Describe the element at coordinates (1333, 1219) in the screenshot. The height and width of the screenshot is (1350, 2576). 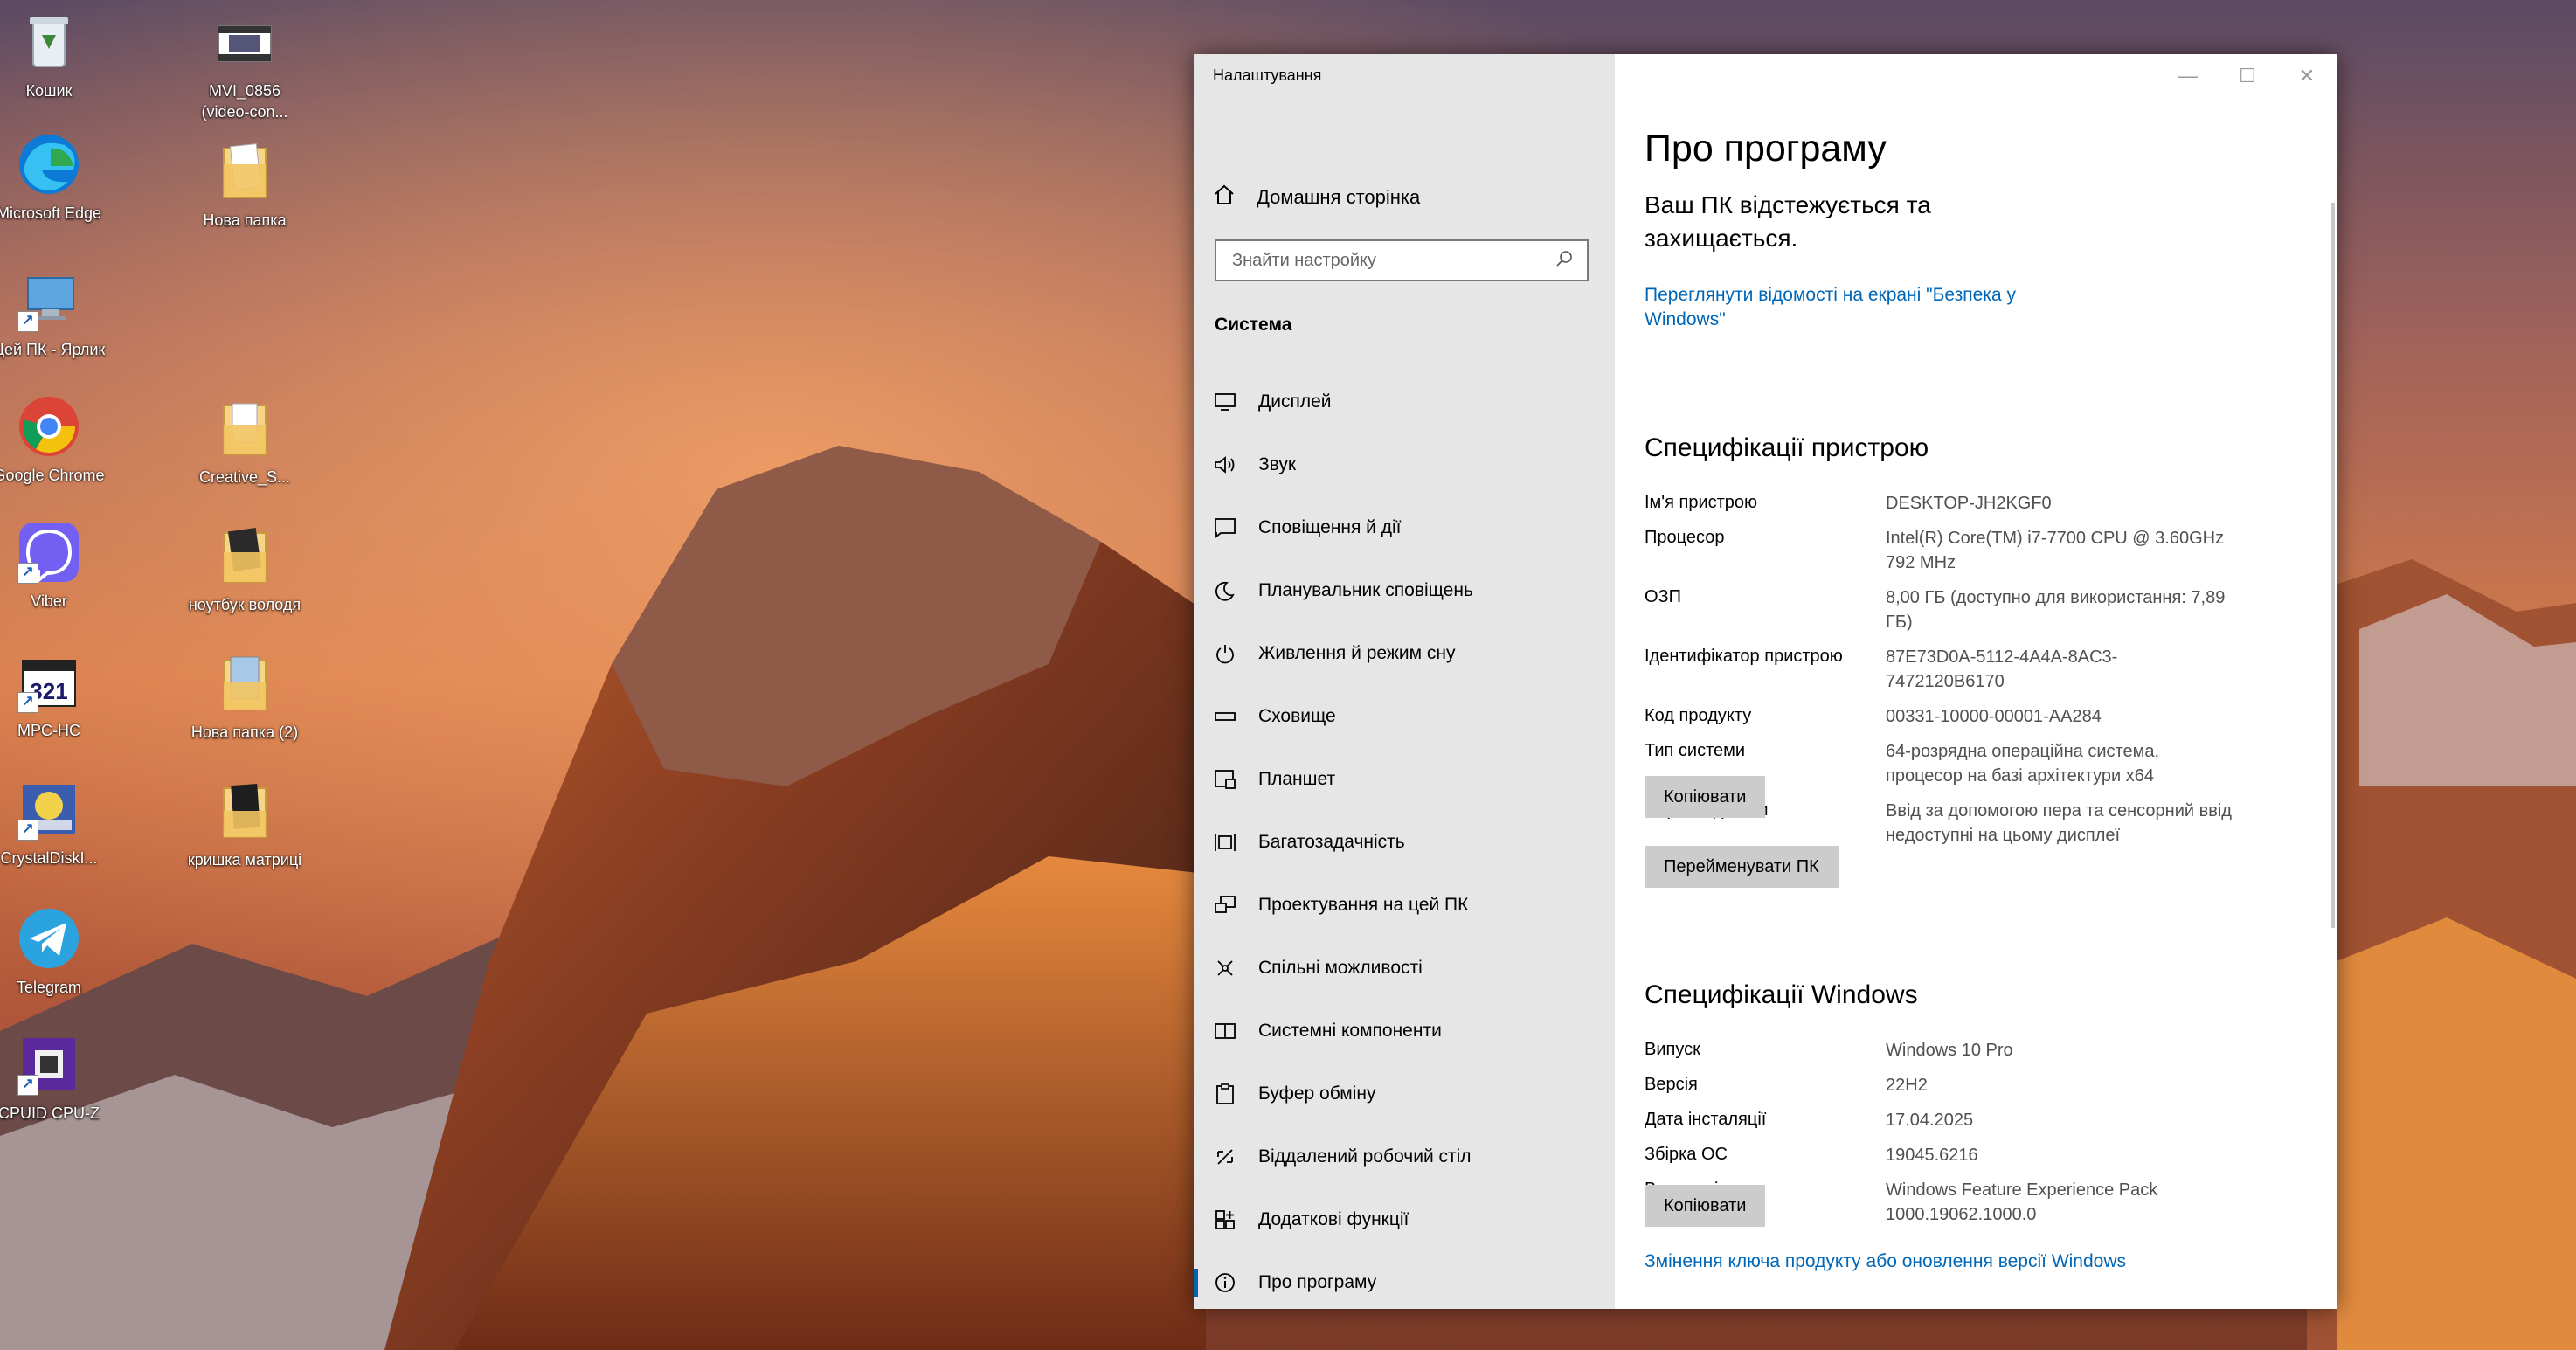
I see `sidebar-item-label: Додаткові функції` at that location.